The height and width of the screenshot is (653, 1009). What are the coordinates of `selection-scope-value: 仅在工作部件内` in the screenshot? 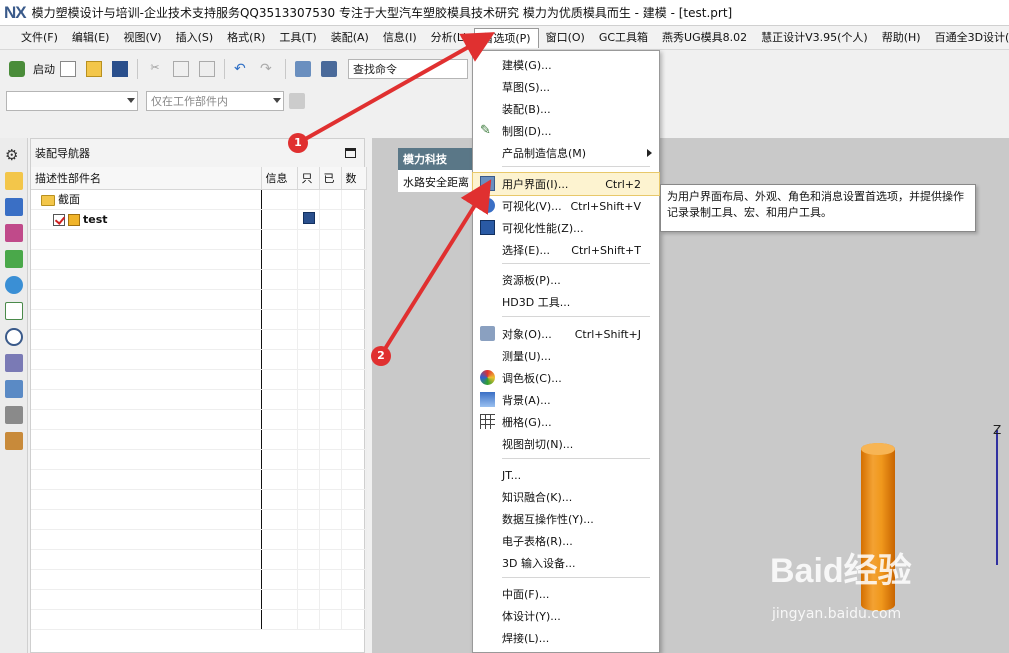 It's located at (189, 101).